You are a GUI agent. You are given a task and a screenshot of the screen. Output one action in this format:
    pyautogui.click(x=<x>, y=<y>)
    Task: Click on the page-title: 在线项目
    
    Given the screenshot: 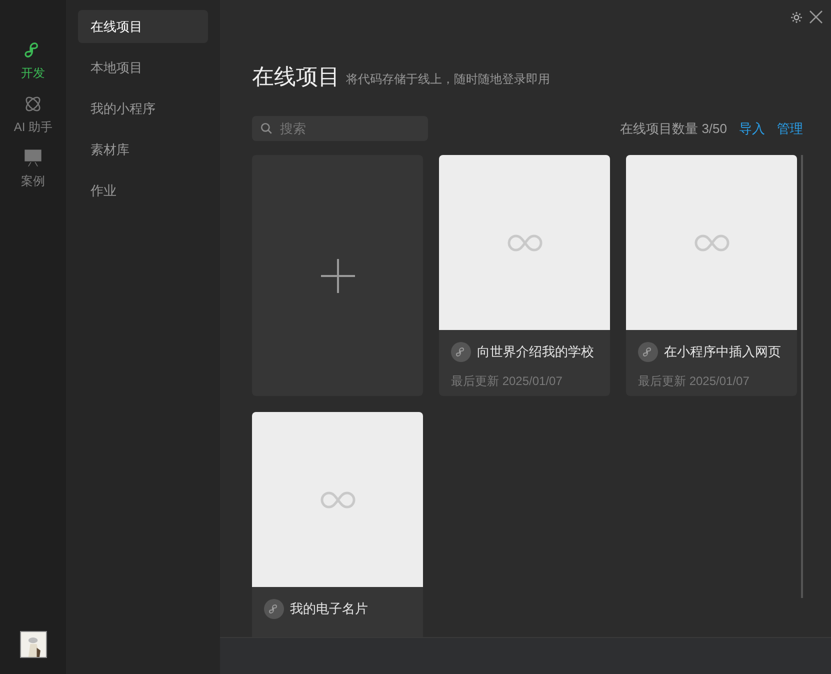 What is the action you would take?
    pyautogui.click(x=296, y=77)
    